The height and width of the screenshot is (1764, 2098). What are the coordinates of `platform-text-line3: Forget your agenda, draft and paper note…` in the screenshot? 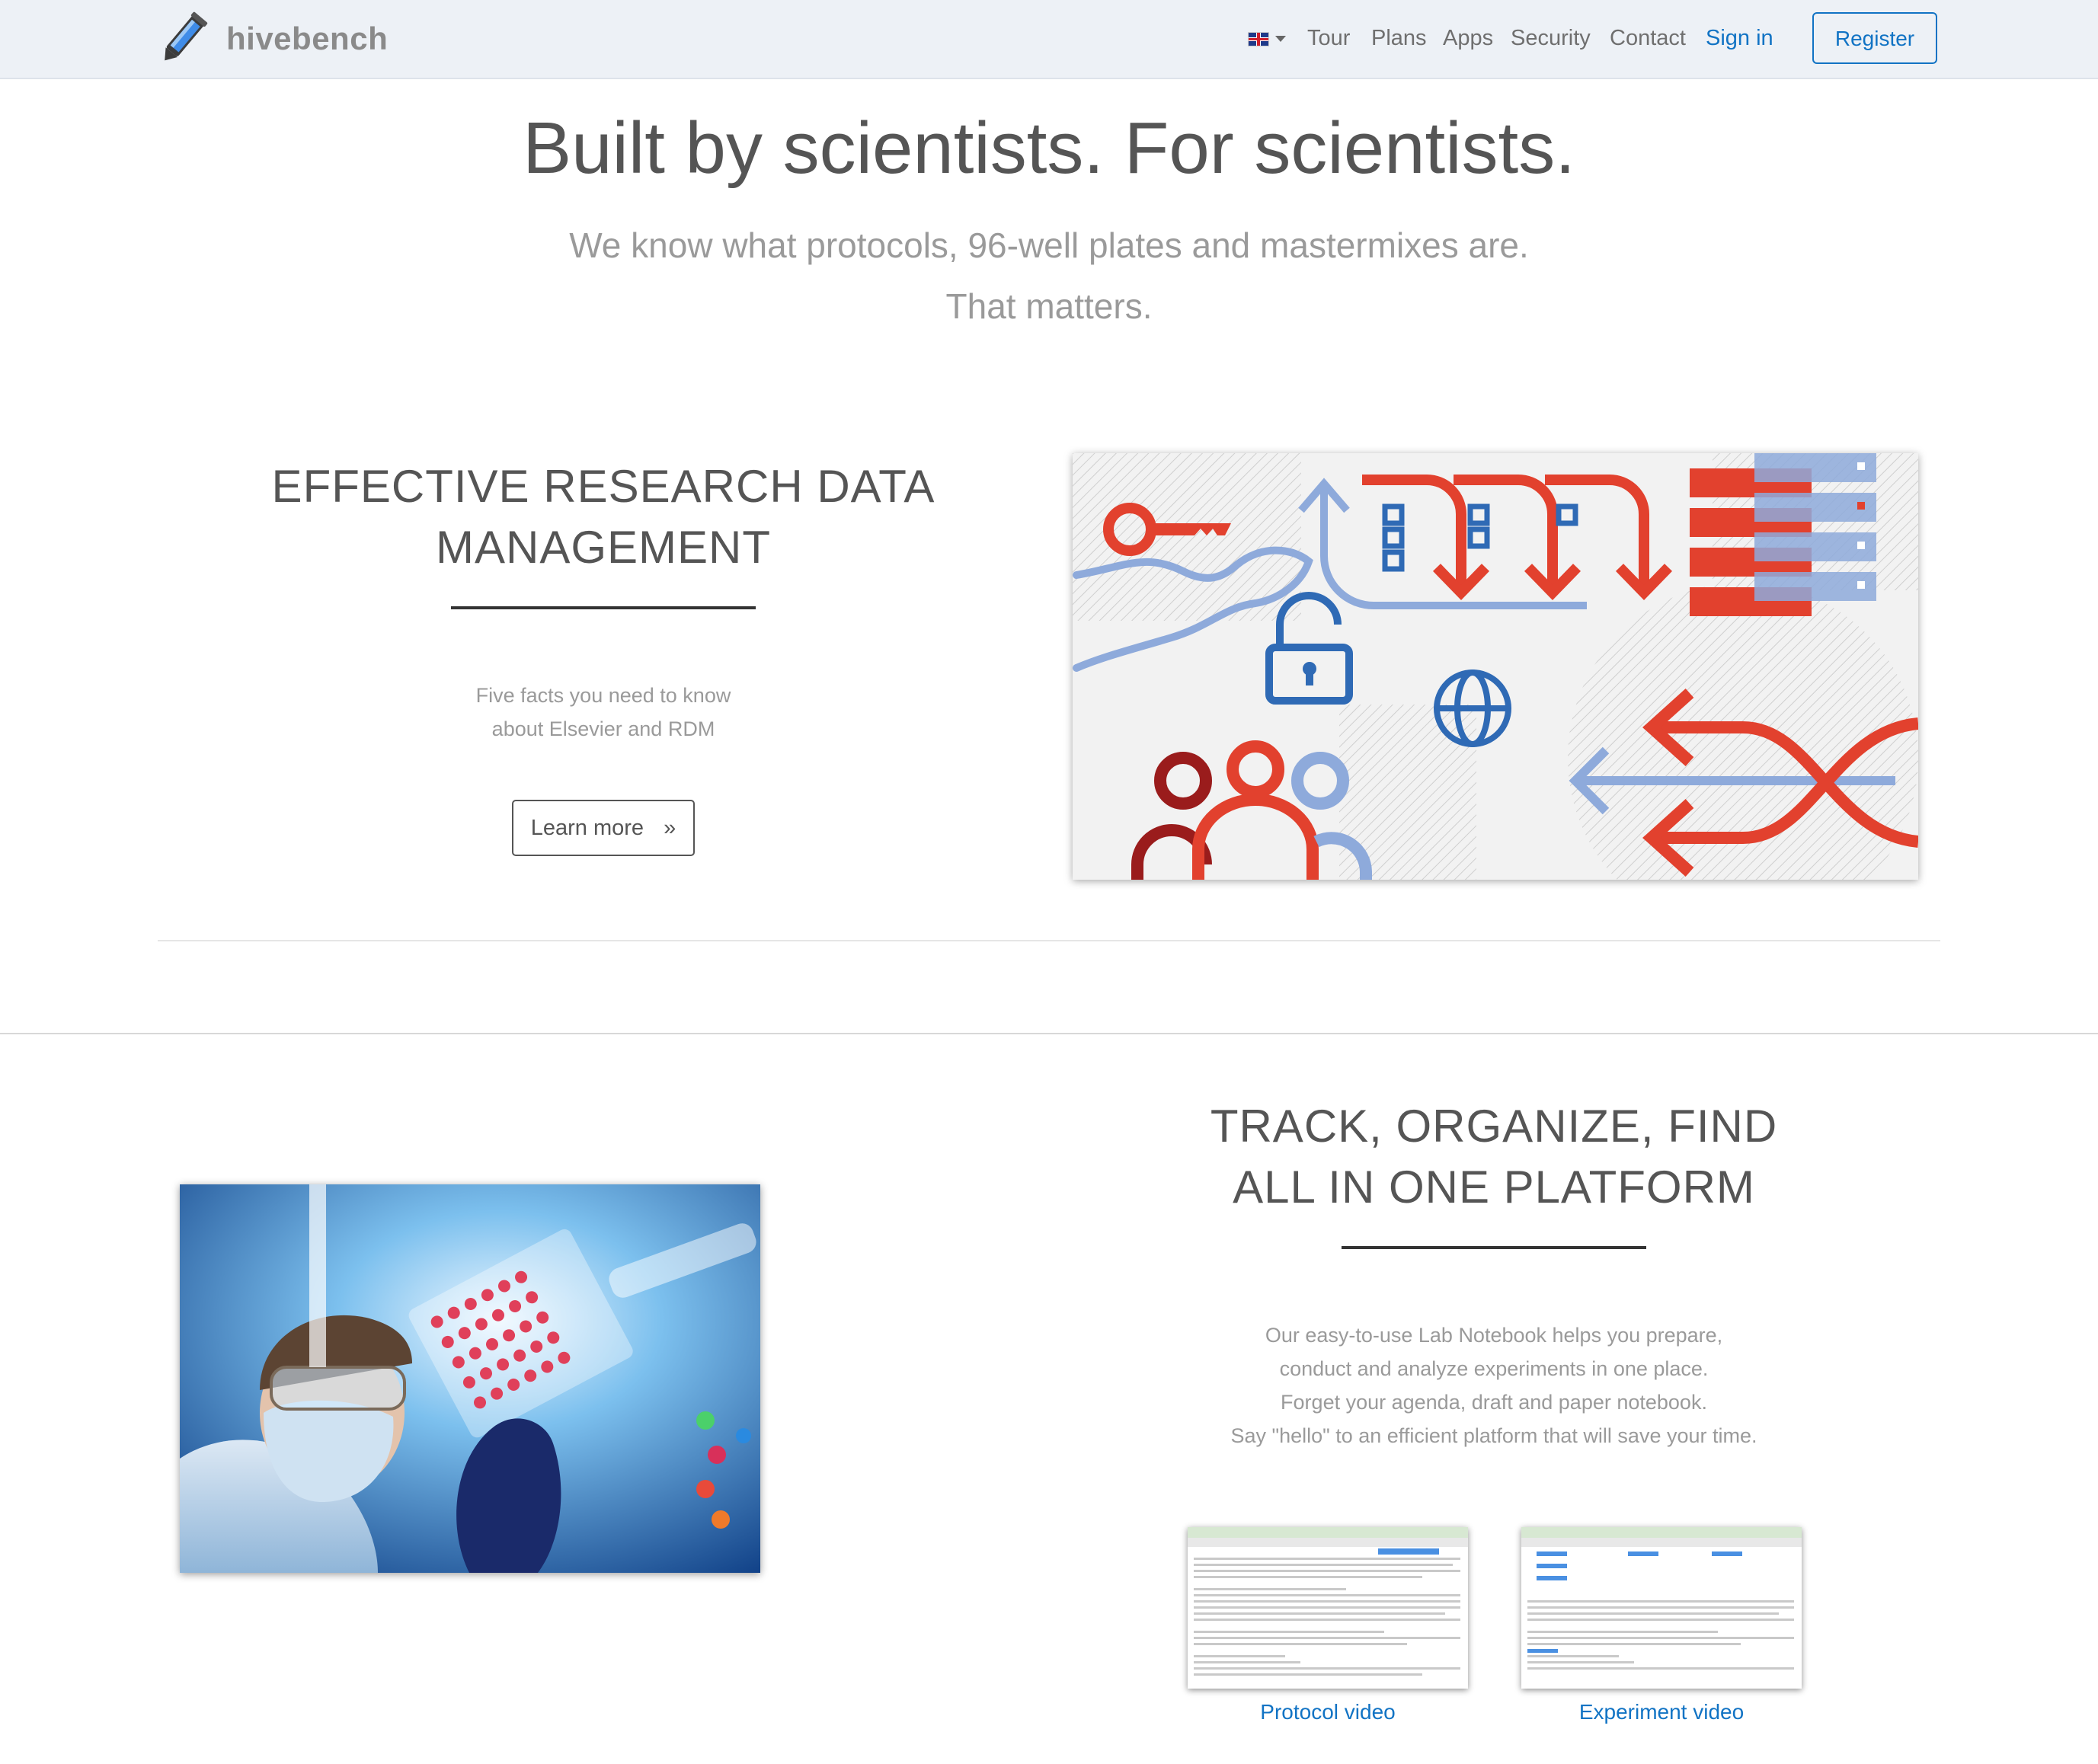 It's located at (1494, 1402).